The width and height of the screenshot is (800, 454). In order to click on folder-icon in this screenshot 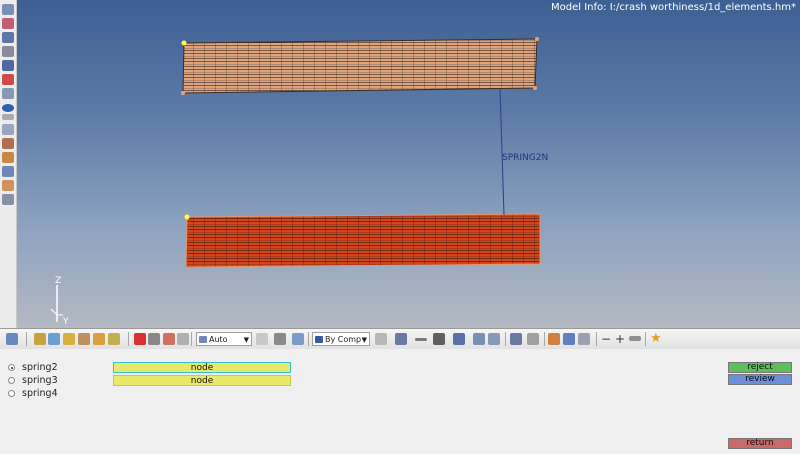, I will do `click(69, 339)`.